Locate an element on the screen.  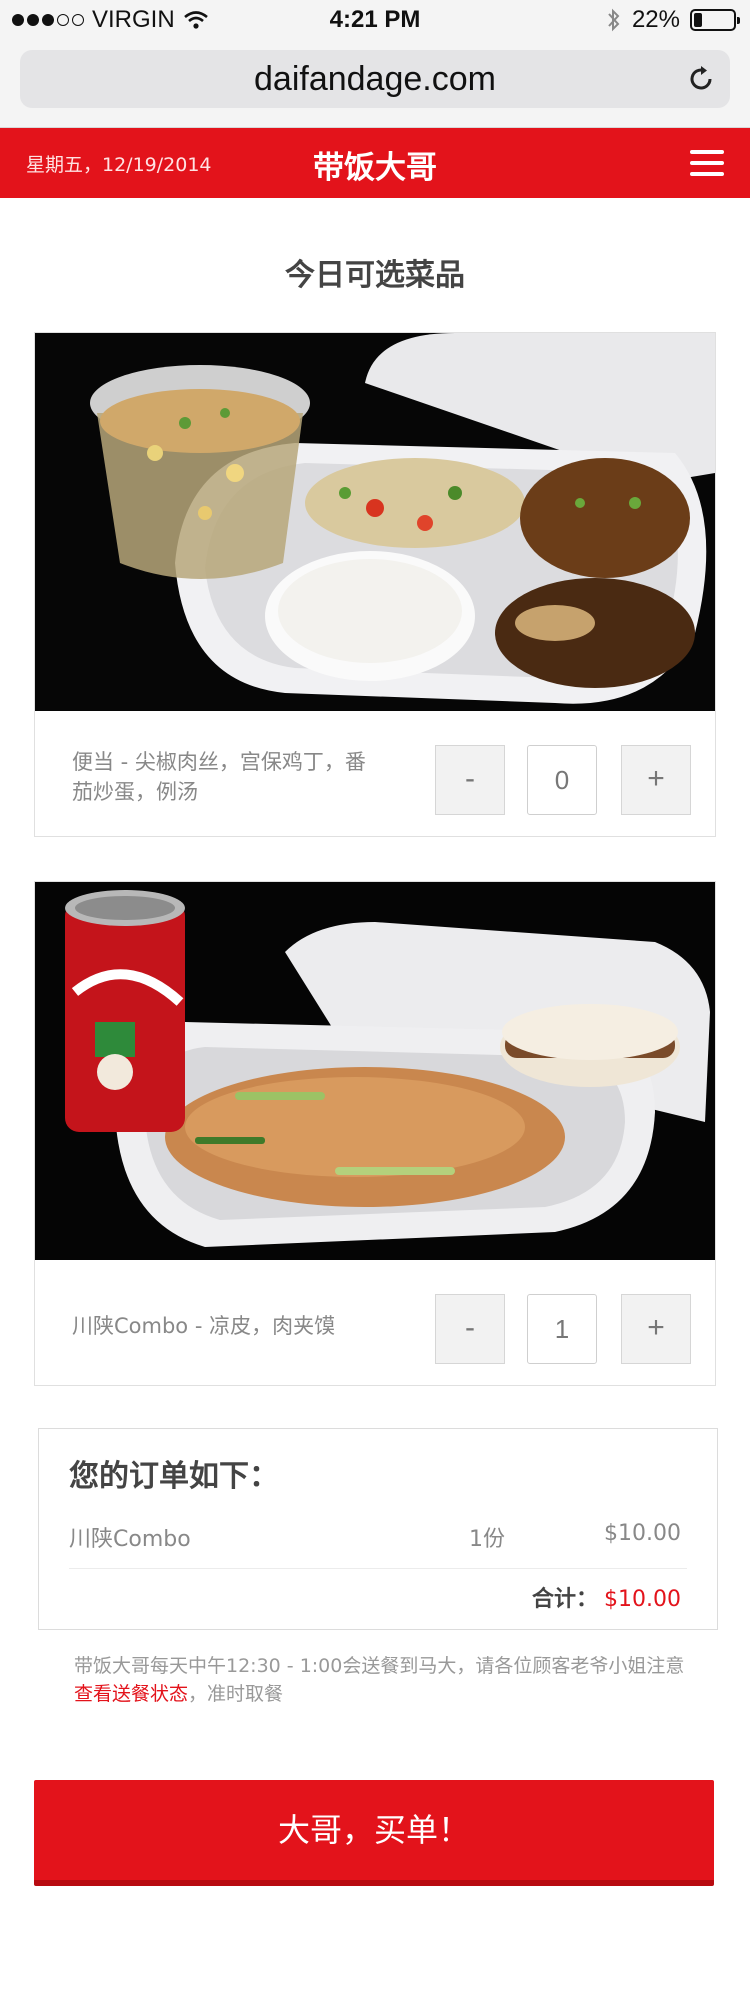
address-bar: daifandage.com is located at coordinates (375, 79).